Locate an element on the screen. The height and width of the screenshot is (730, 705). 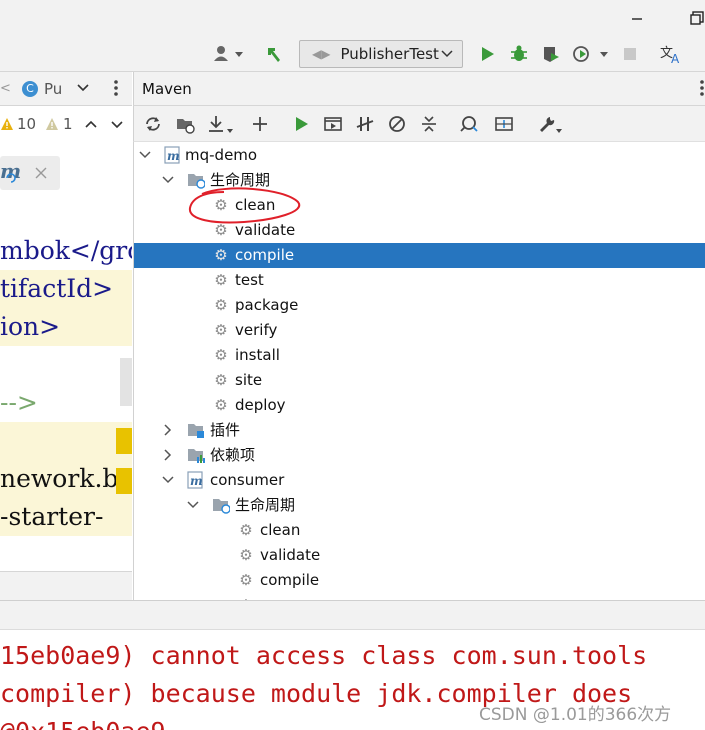
run-configuration-label: PublisherTest is located at coordinates (389, 54).